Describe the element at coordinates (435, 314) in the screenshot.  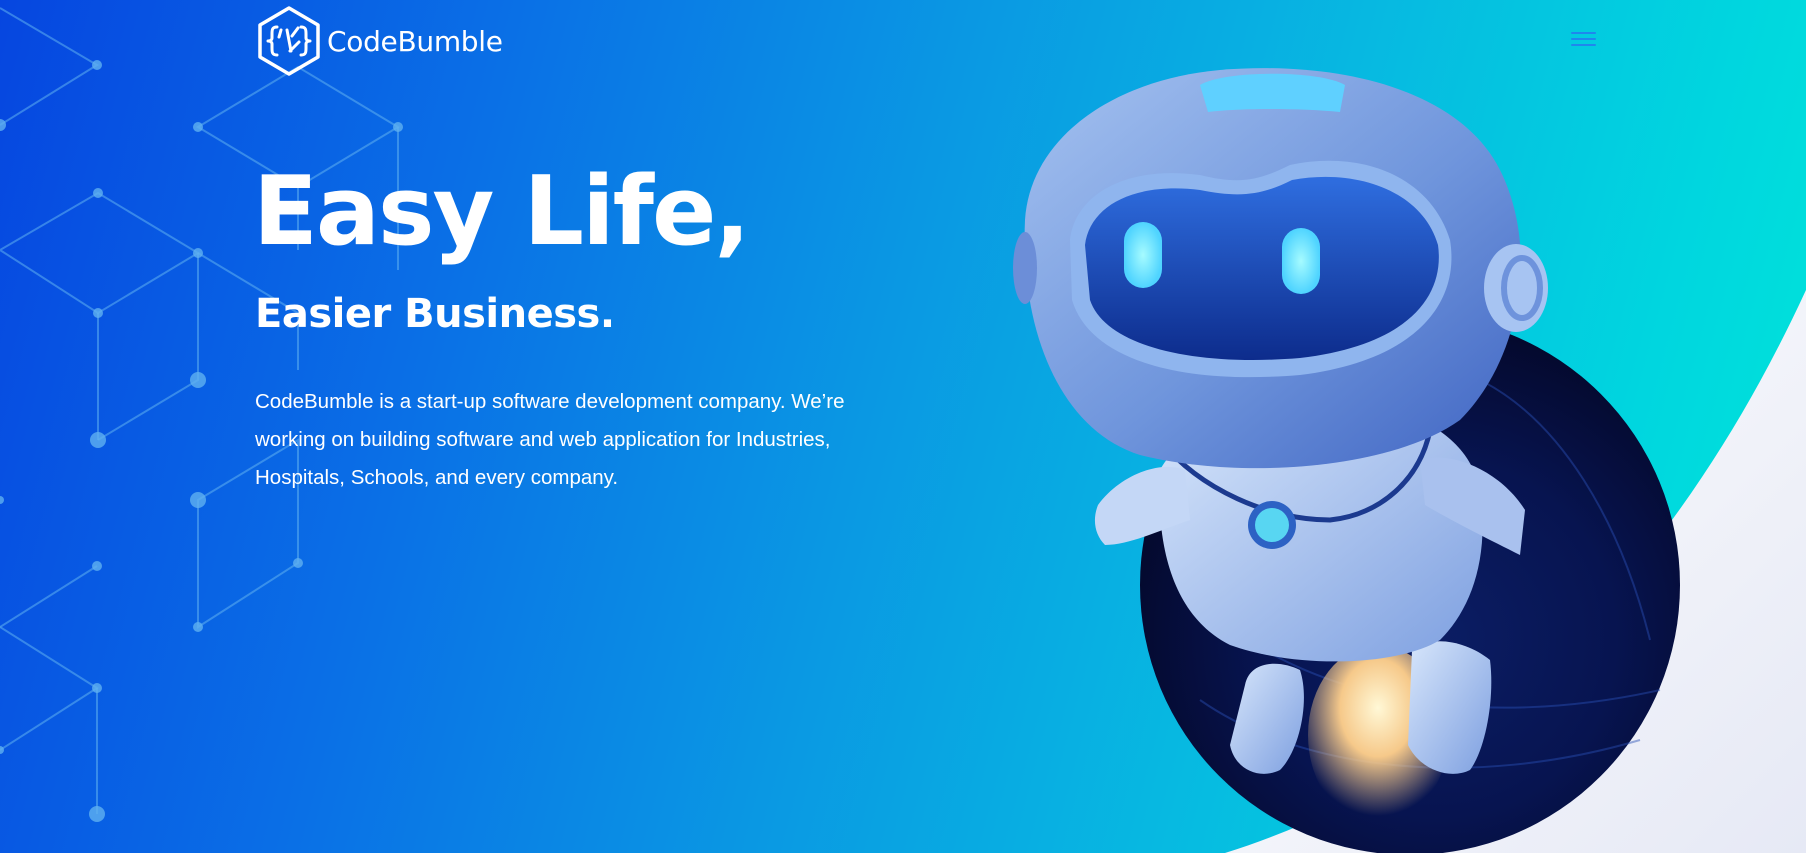
I see `hero-subheadline: Easier Business.` at that location.